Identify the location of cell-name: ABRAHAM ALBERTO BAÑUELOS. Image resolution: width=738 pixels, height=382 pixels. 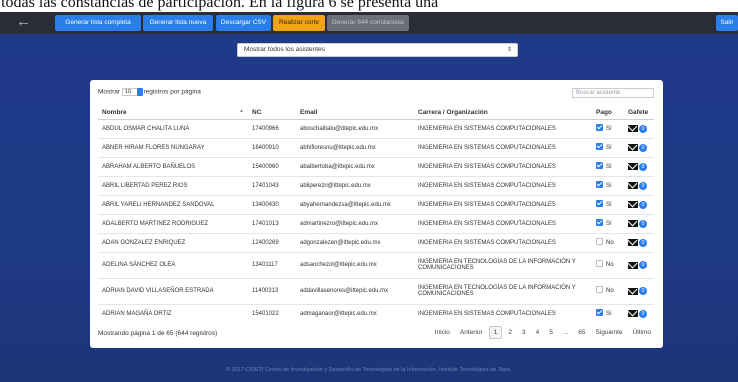
(173, 166).